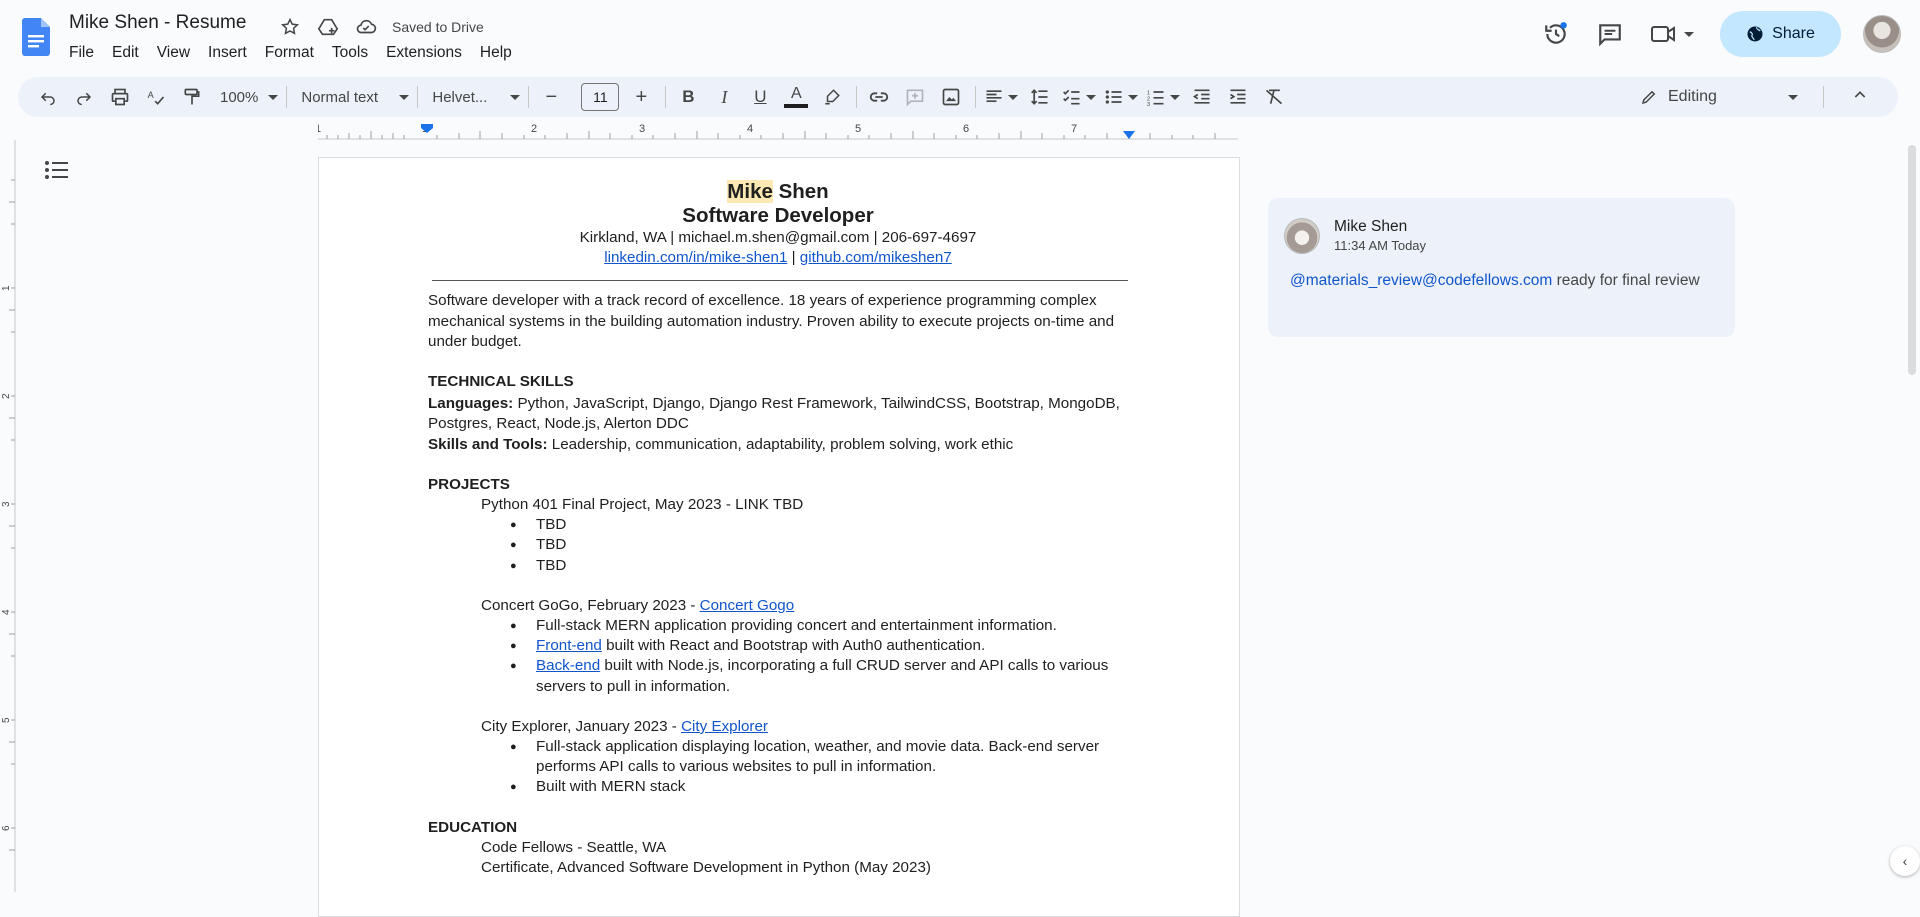 The height and width of the screenshot is (917, 1920). What do you see at coordinates (227, 53) in the screenshot?
I see `menu-insert: Insert` at bounding box center [227, 53].